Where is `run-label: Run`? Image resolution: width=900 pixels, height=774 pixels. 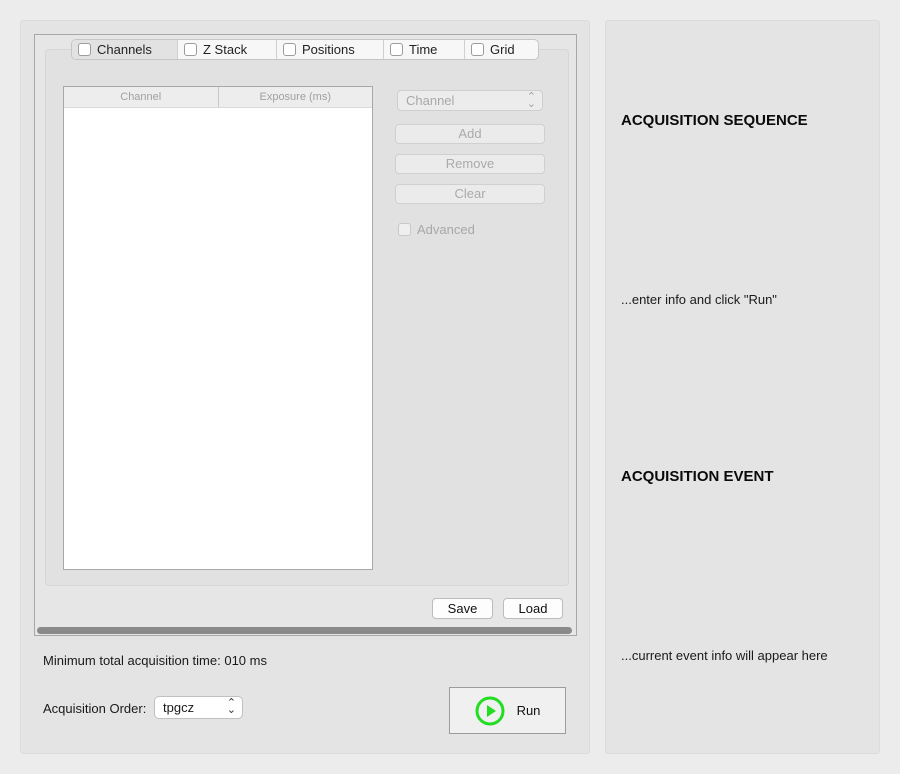 run-label: Run is located at coordinates (528, 710).